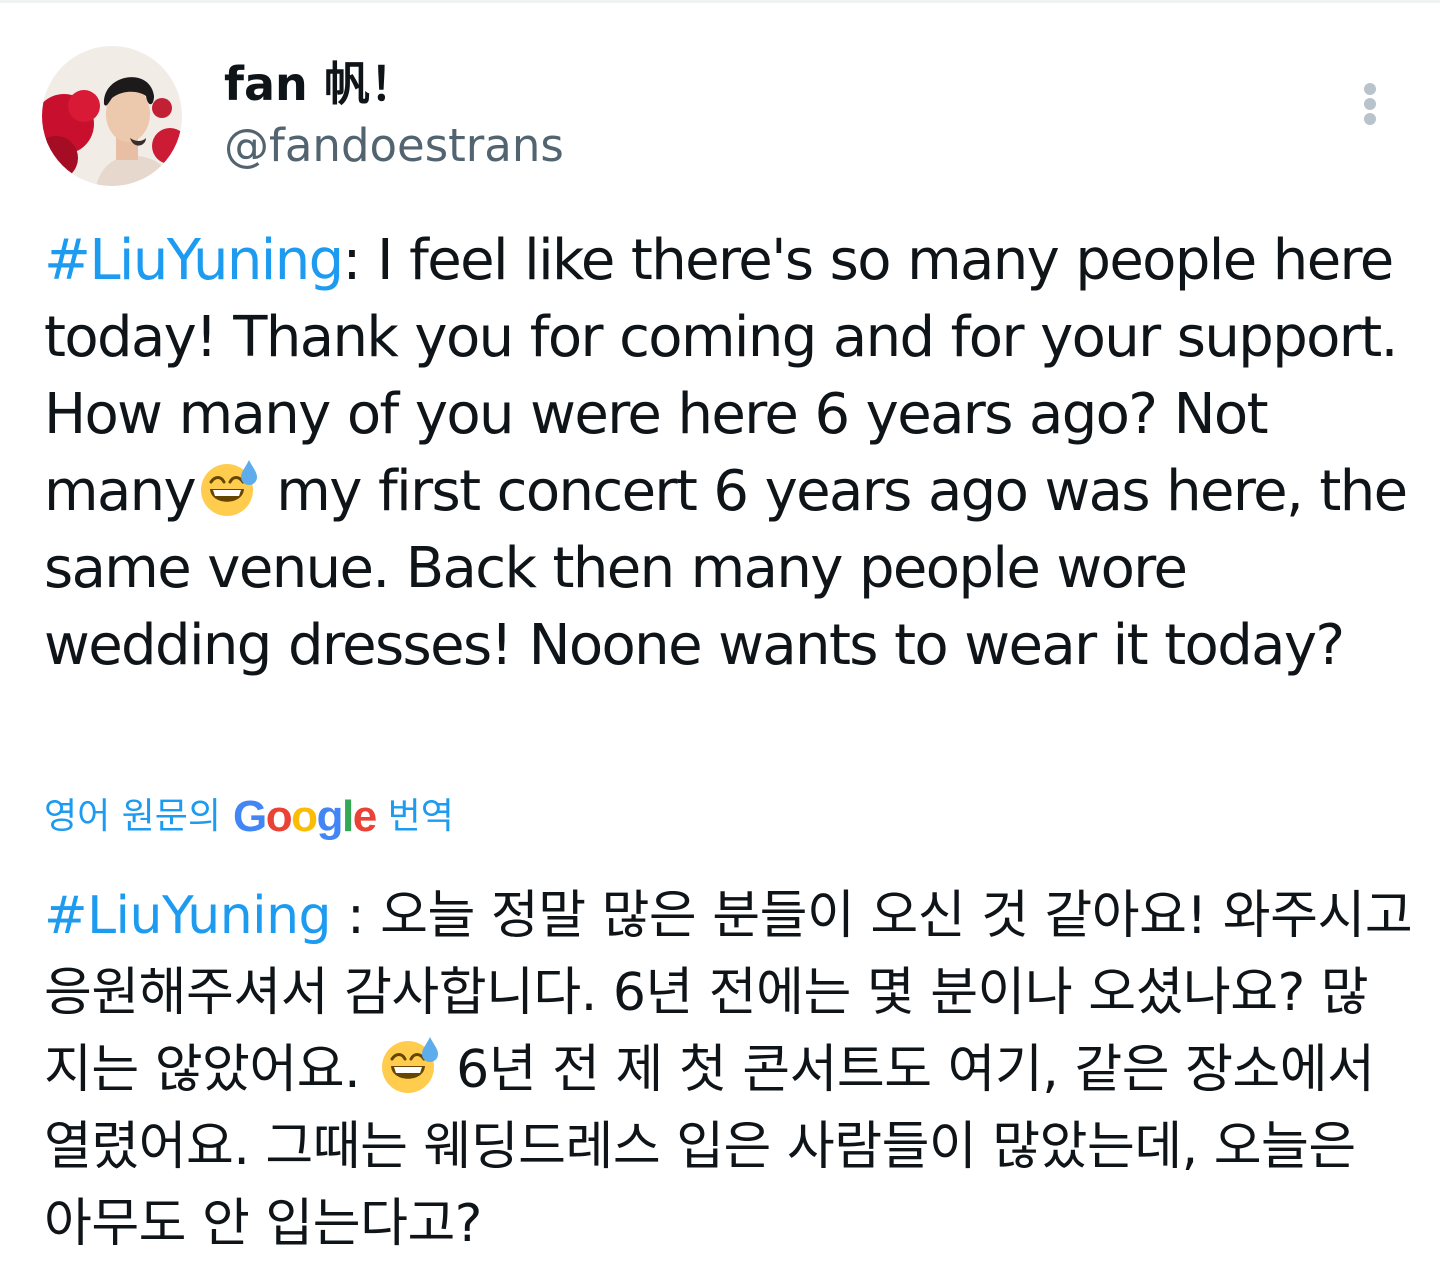 Image resolution: width=1440 pixels, height=1275 pixels. I want to click on translation-attribution: 영어 원문의 Google 번역, so click(249, 817).